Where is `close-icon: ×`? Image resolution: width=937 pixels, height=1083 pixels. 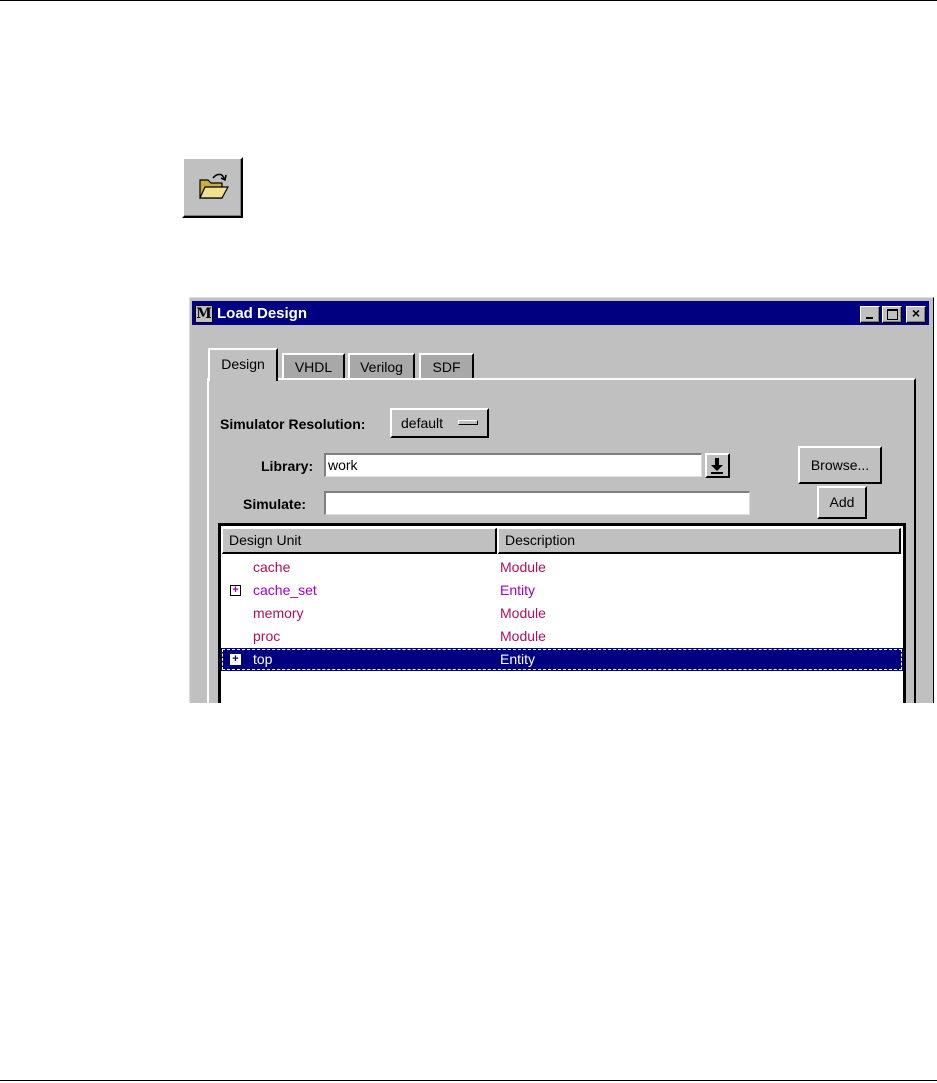
close-icon: × is located at coordinates (916, 313).